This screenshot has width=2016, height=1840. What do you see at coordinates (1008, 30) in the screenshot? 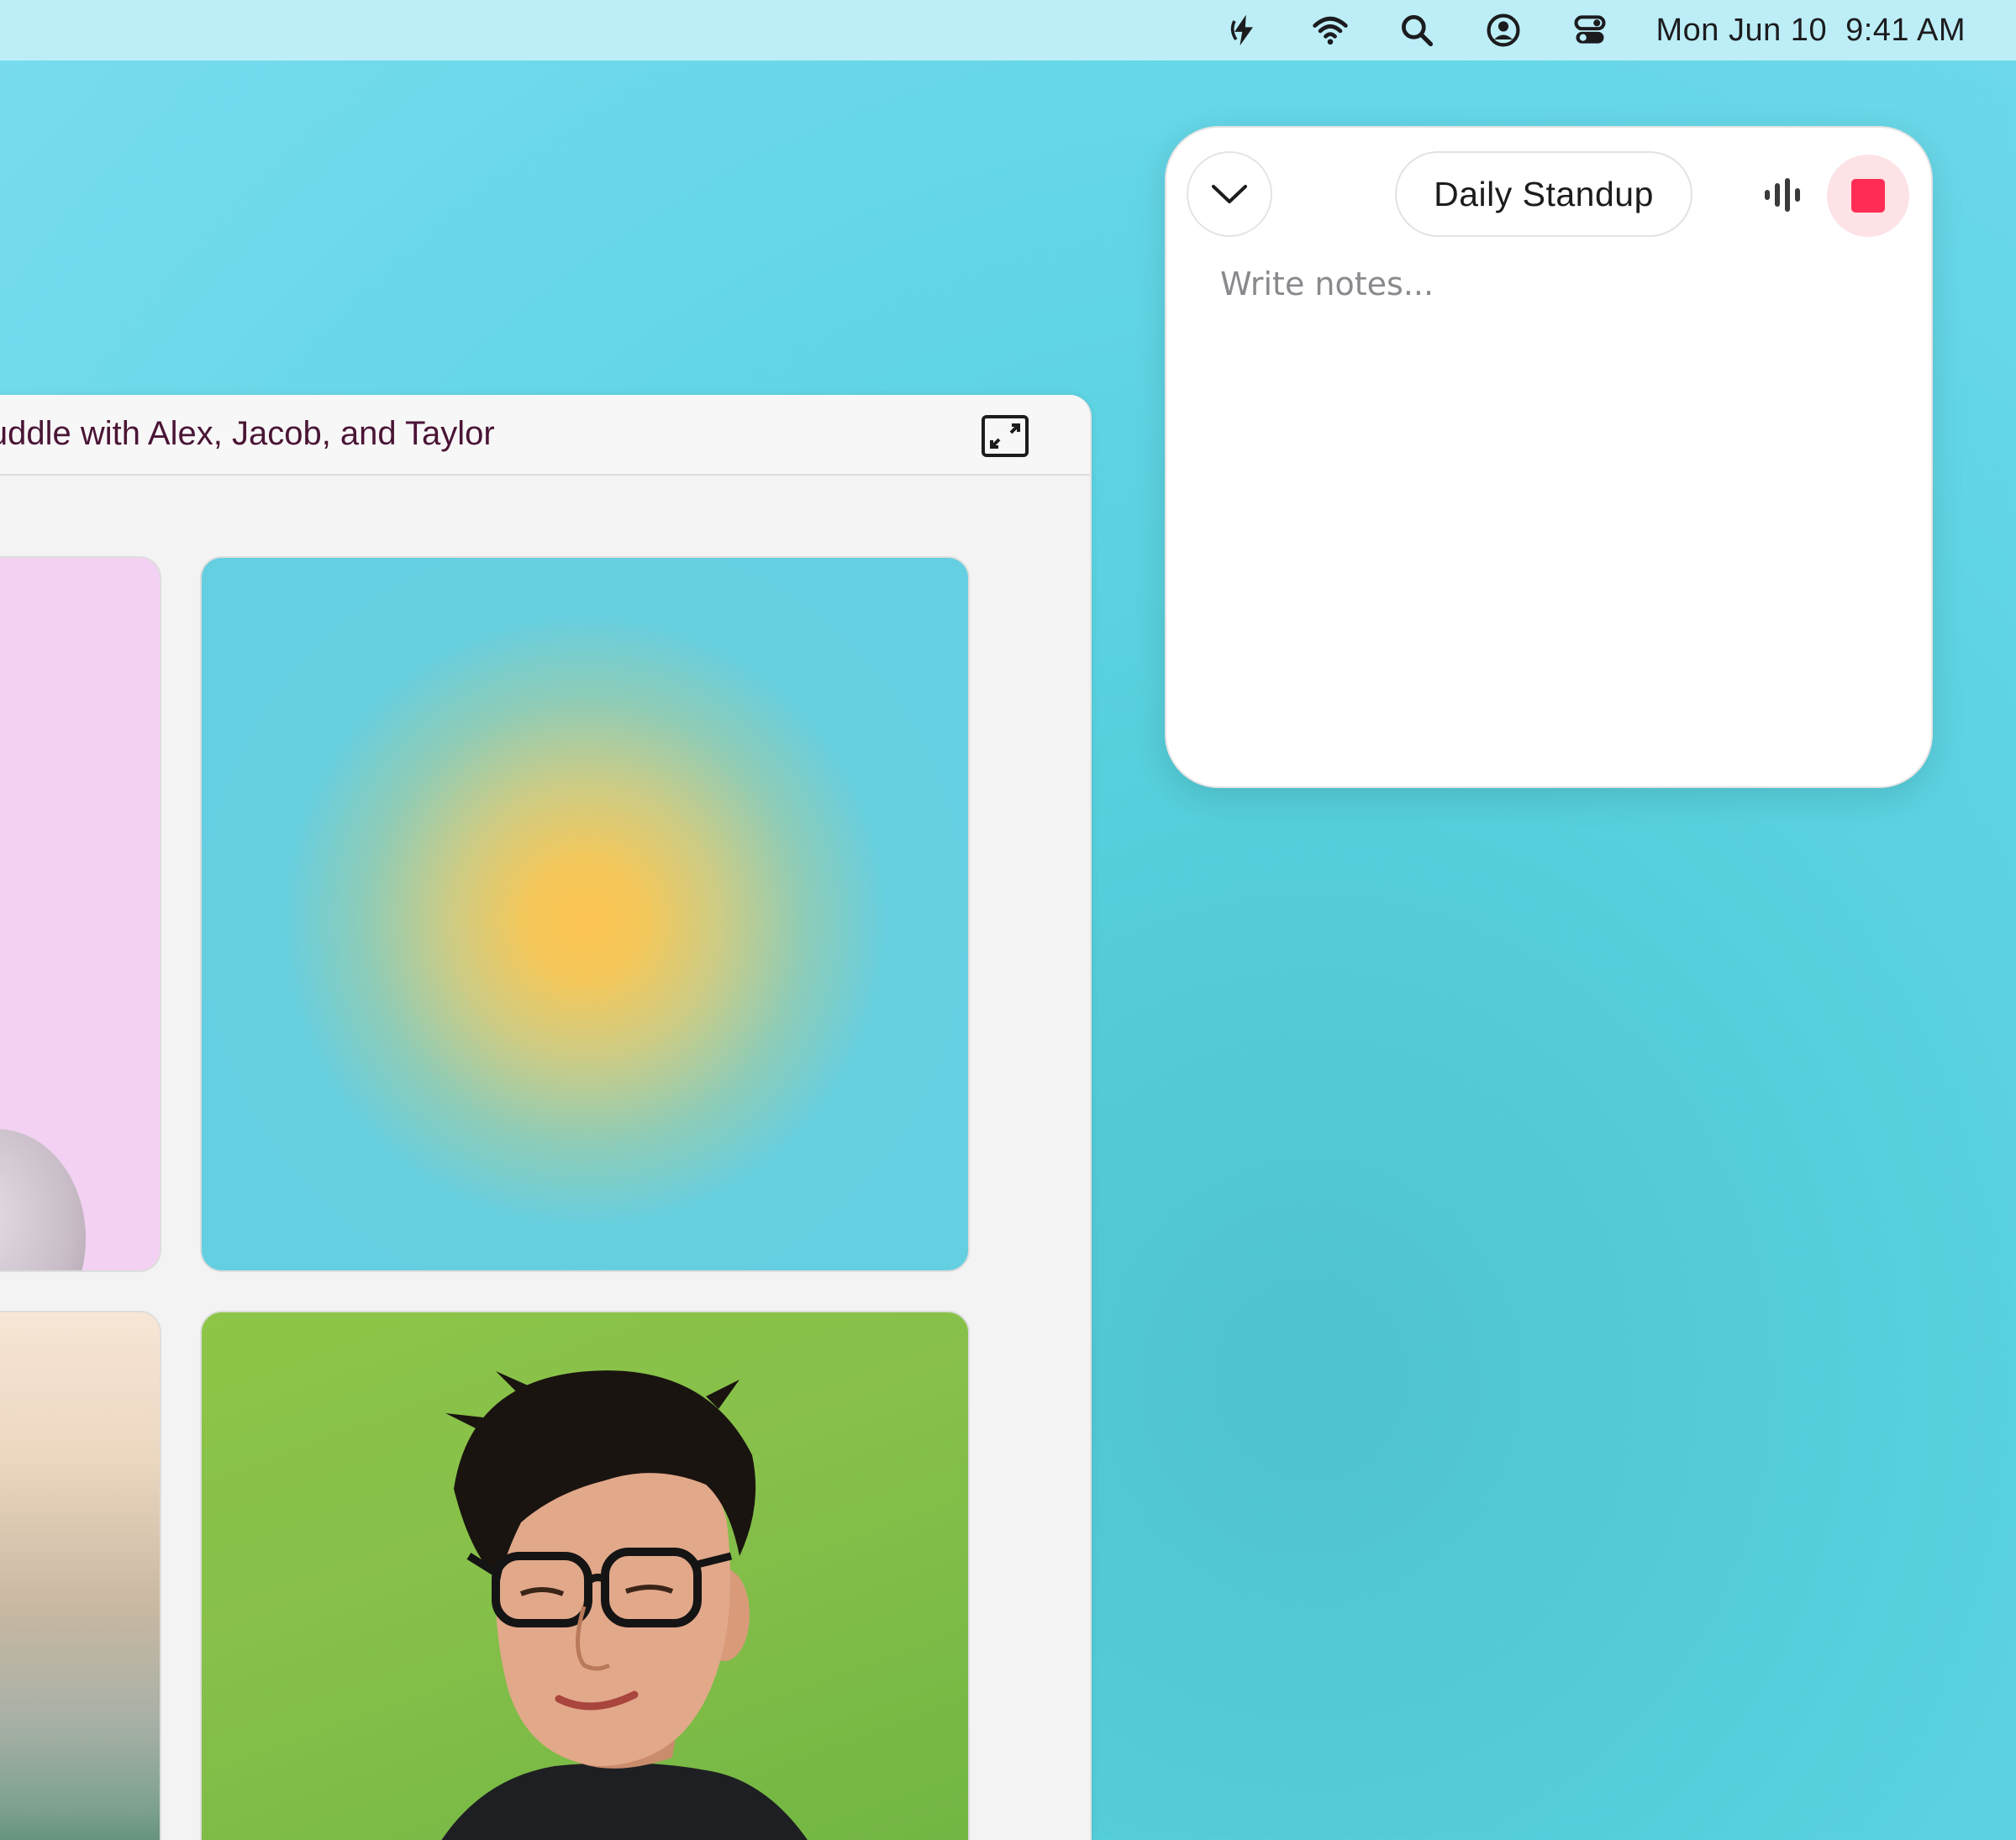
I see `menu-bar: Mon Jun 10 9:41 AM` at bounding box center [1008, 30].